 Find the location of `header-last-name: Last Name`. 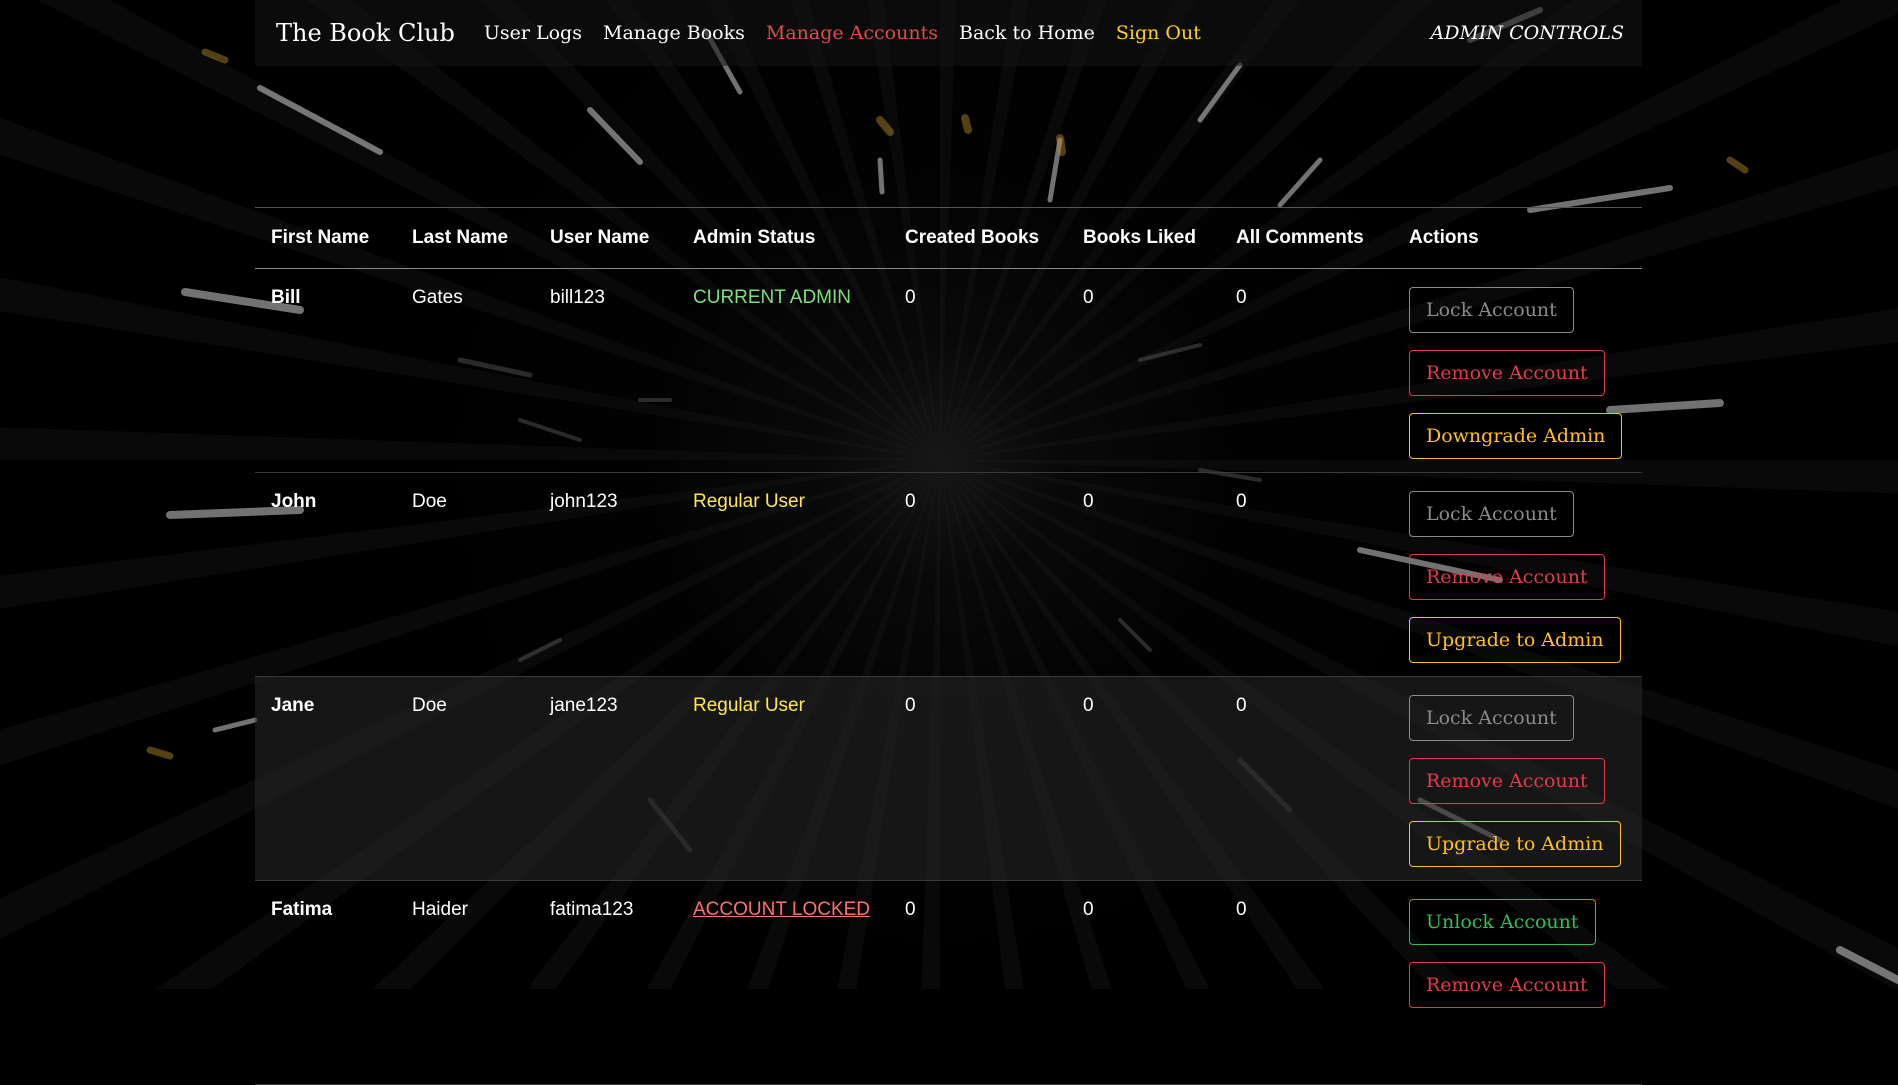

header-last-name: Last Name is located at coordinates (465, 238).